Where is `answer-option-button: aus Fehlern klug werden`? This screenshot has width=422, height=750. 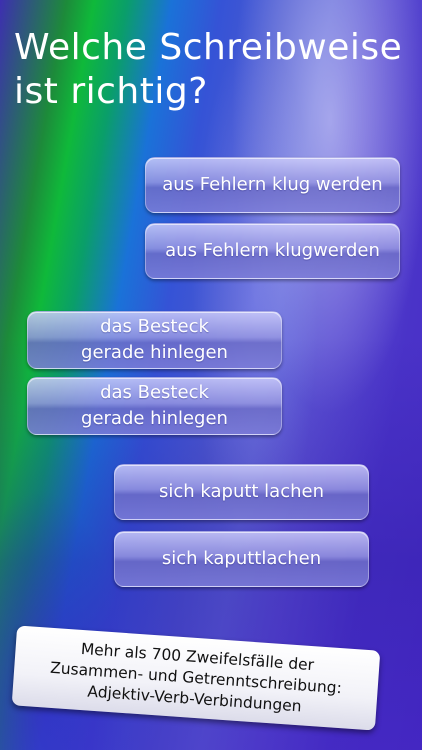 answer-option-button: aus Fehlern klug werden is located at coordinates (272, 185).